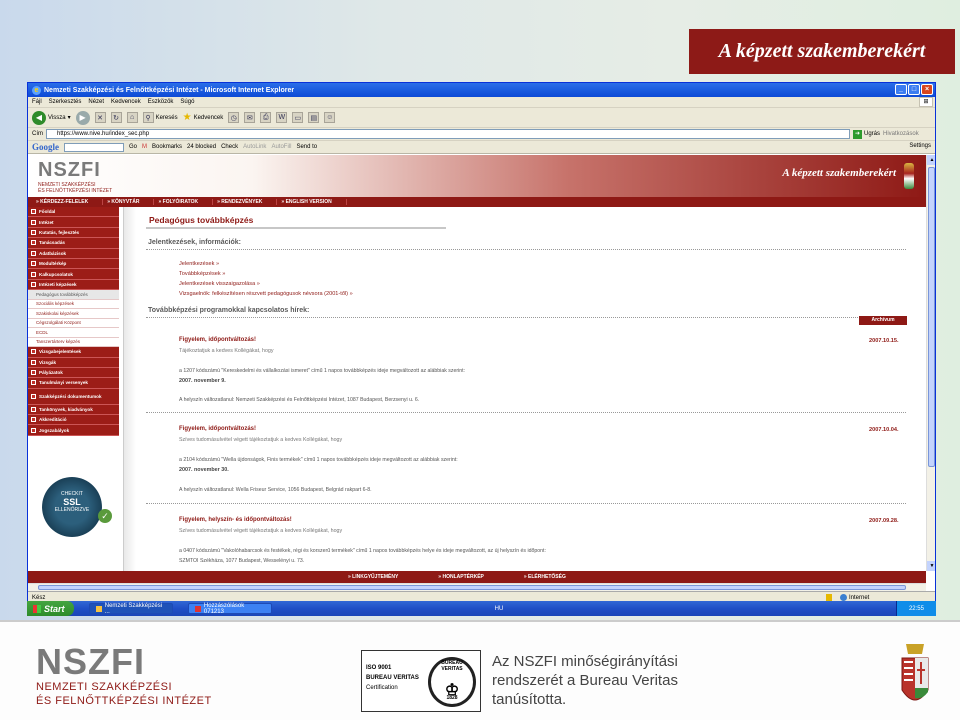 The image size is (960, 720). What do you see at coordinates (229, 147) in the screenshot?
I see `check-button: Check` at bounding box center [229, 147].